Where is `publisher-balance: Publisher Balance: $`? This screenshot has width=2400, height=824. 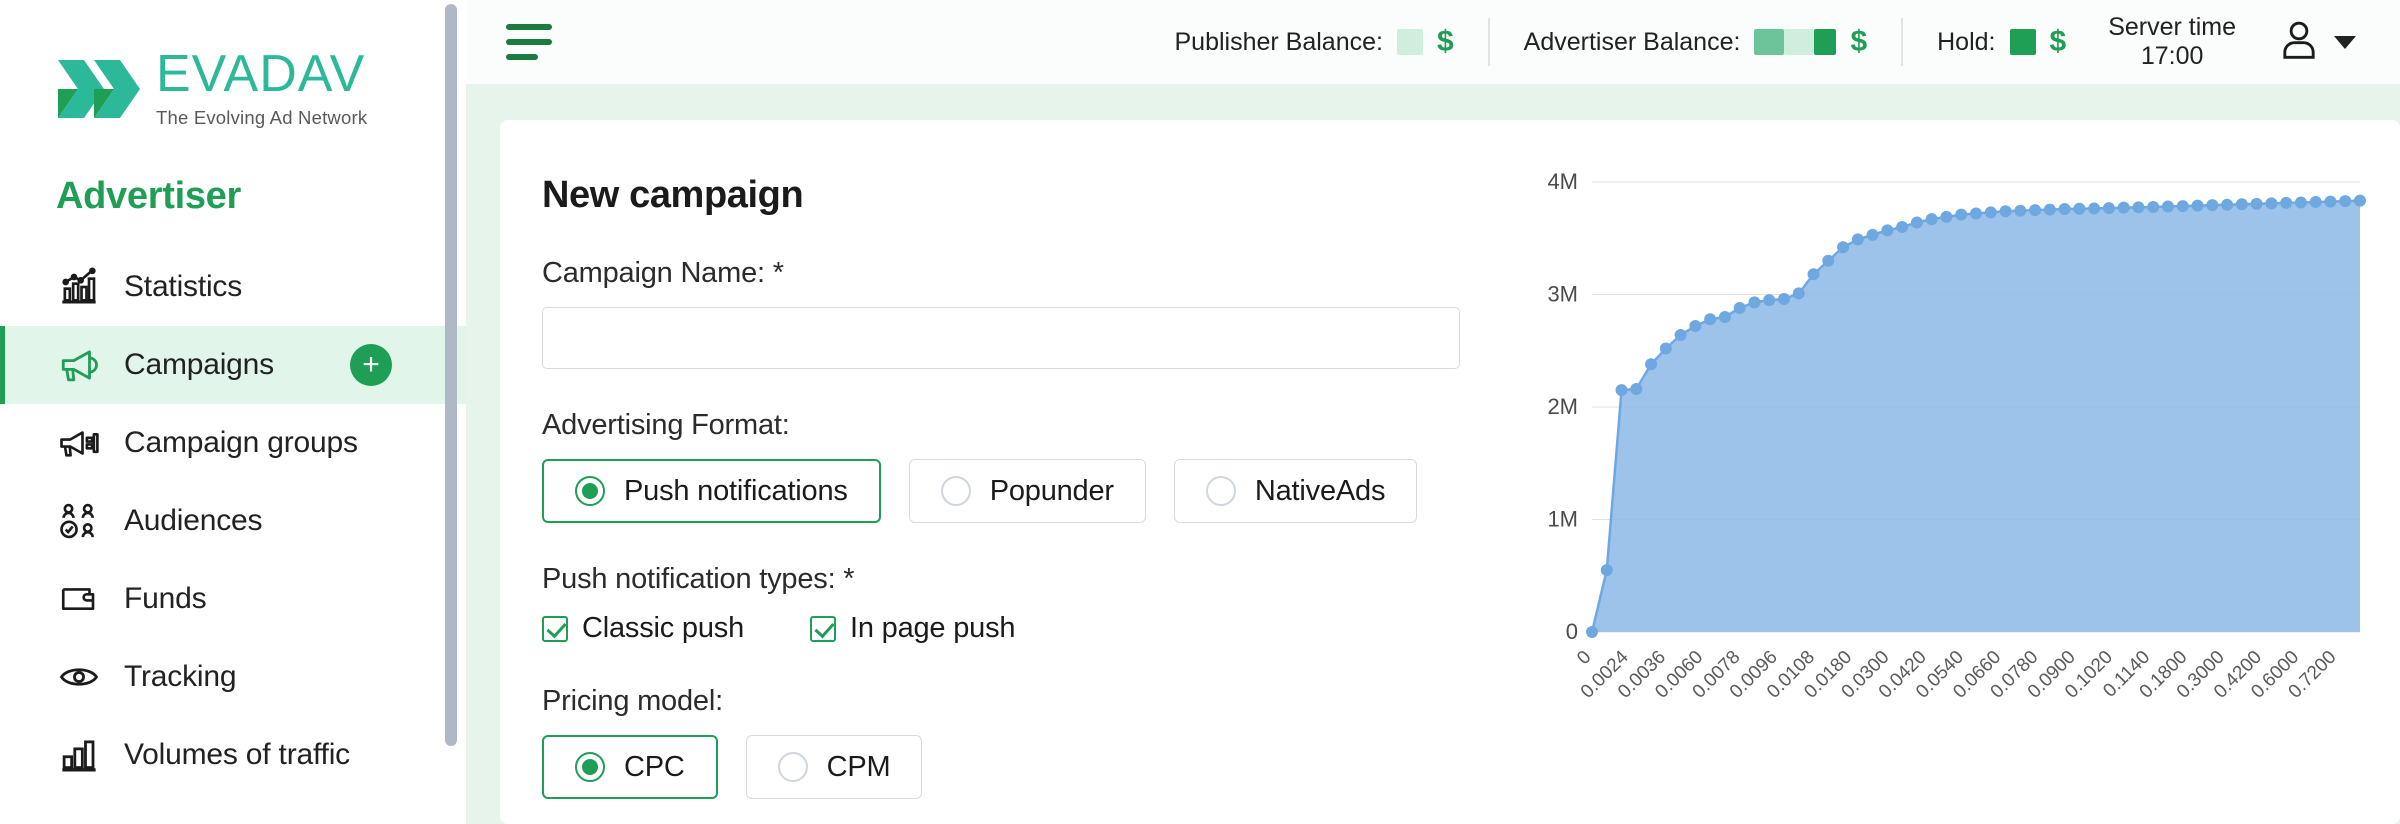
publisher-balance: Publisher Balance: $ is located at coordinates (1314, 42).